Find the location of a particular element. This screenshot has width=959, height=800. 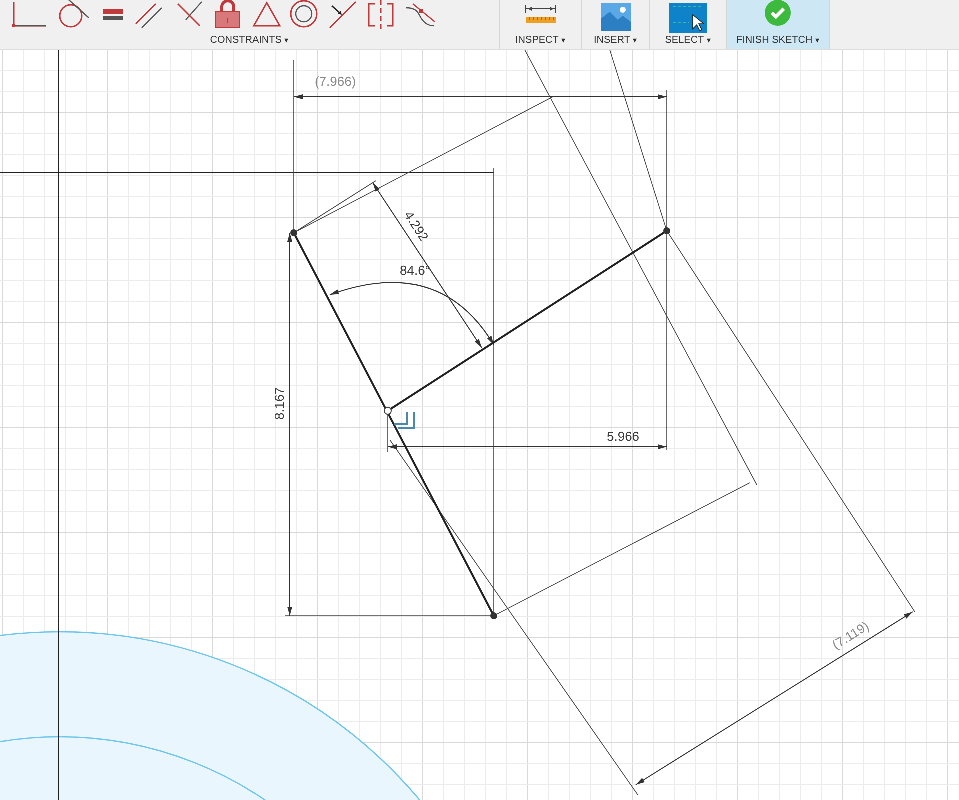

dimension-value: 84.6° is located at coordinates (415, 270).